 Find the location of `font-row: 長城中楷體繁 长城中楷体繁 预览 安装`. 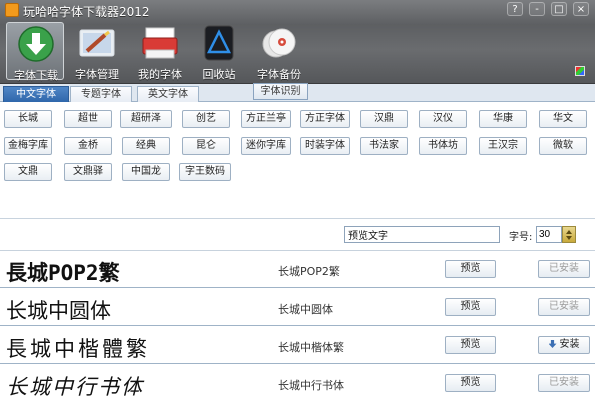

font-row: 長城中楷體繁 长城中楷体繁 预览 安装 is located at coordinates (297, 345).